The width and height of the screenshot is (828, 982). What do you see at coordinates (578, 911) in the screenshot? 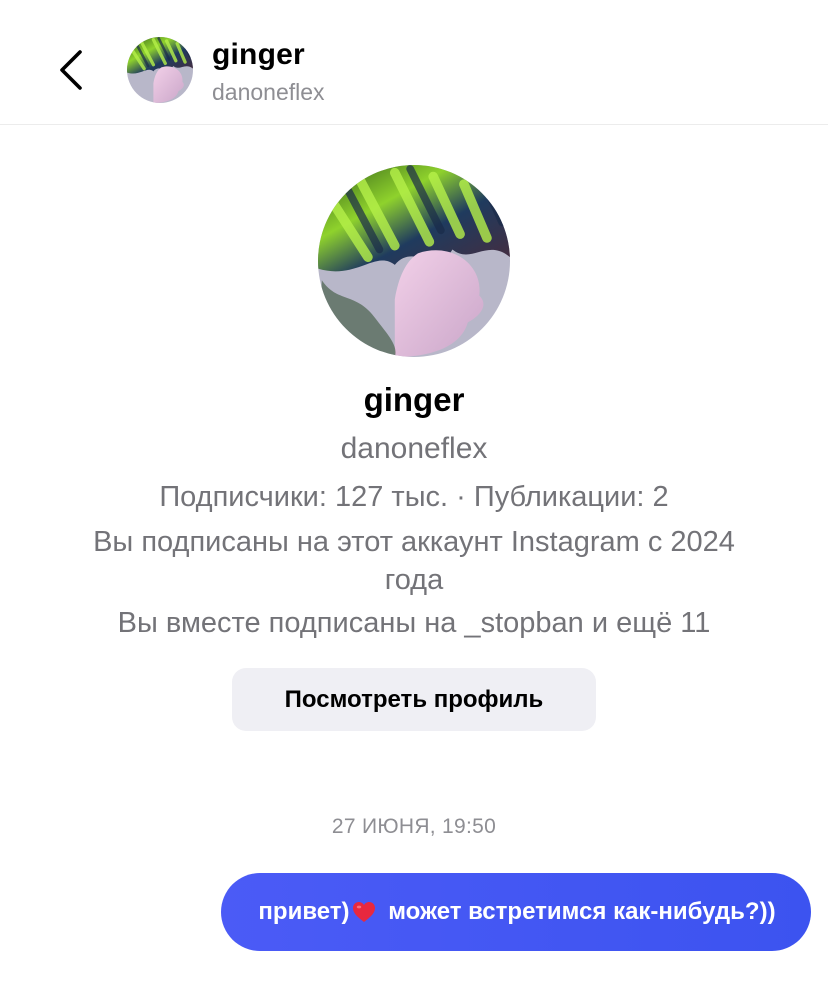
I see `message-text-part: может встретимся как-нибудь?))` at bounding box center [578, 911].